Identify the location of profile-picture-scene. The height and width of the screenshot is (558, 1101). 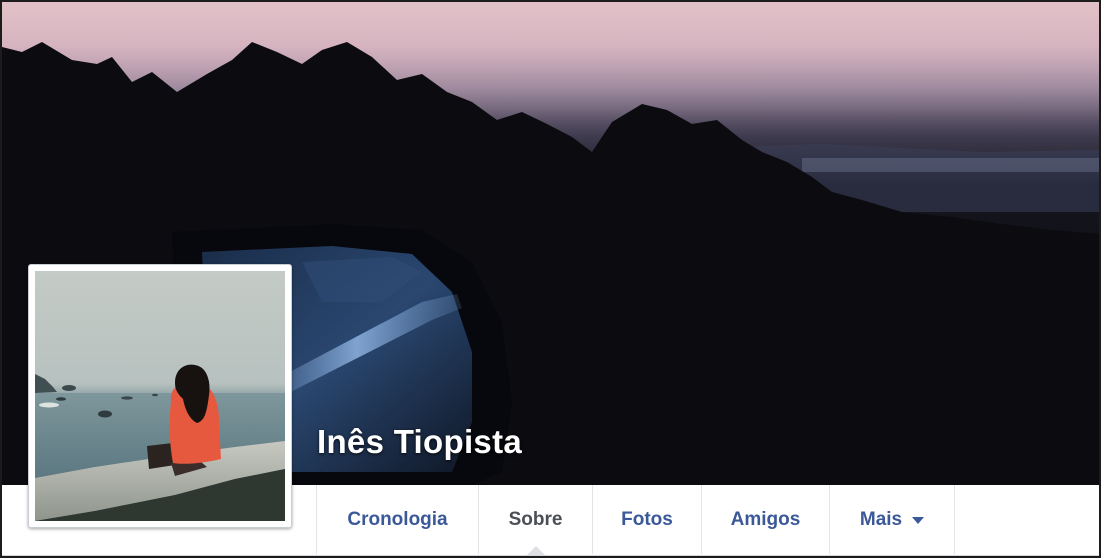
(160, 442).